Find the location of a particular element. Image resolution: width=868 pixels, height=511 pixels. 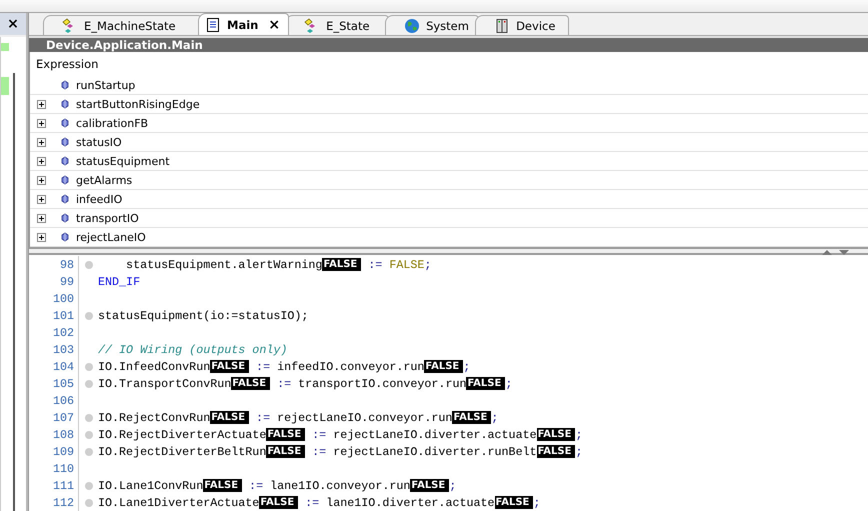

line-number: 102 is located at coordinates (63, 333).